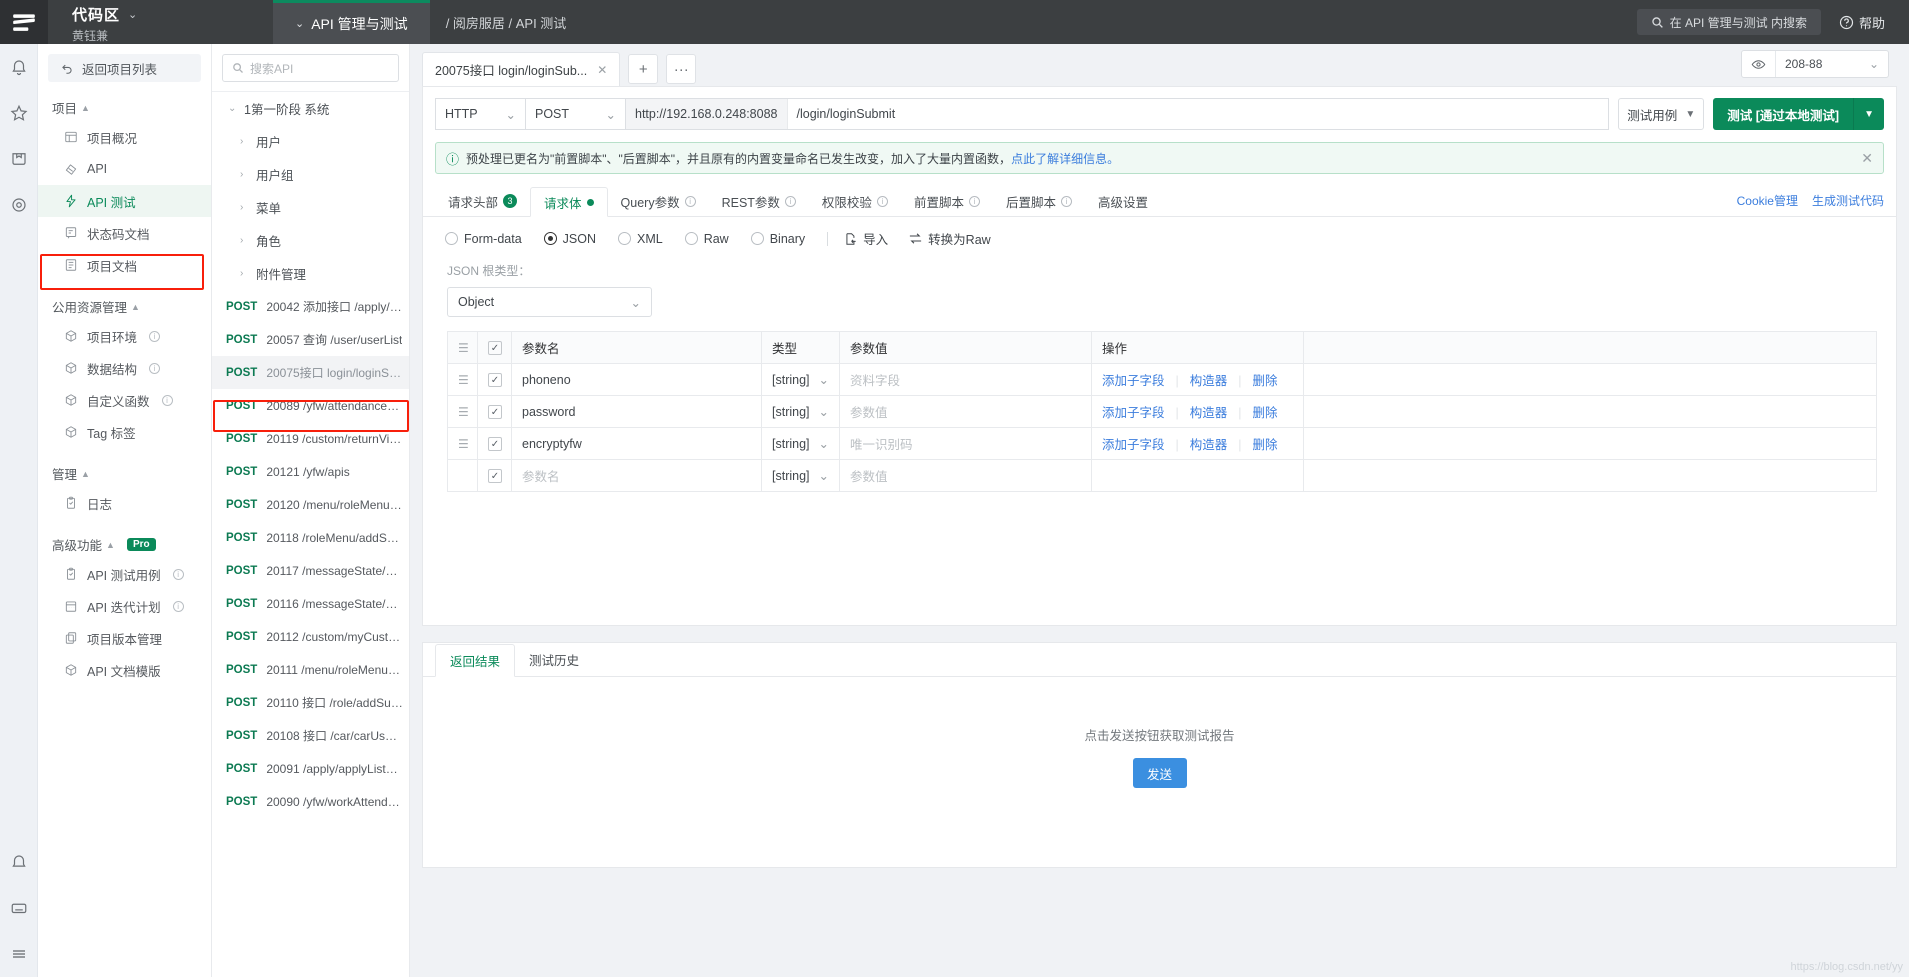  Describe the element at coordinates (310, 702) in the screenshot. I see `api-list-item: POST 20110 接口 /role/addSubmit` at that location.